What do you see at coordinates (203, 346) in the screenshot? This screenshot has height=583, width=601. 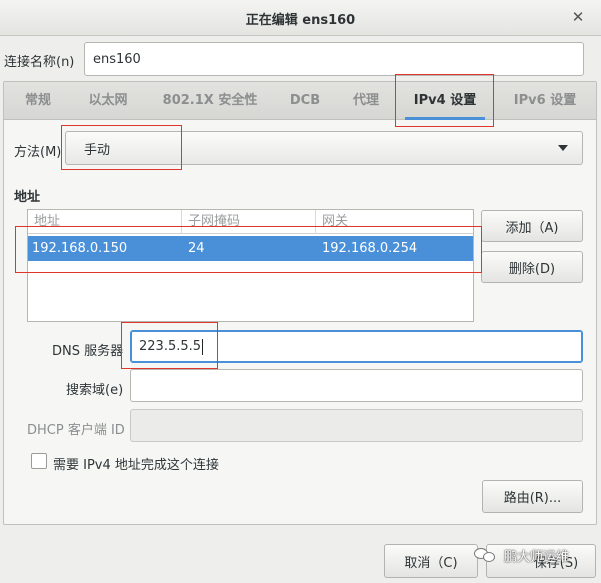 I see `text-caret` at bounding box center [203, 346].